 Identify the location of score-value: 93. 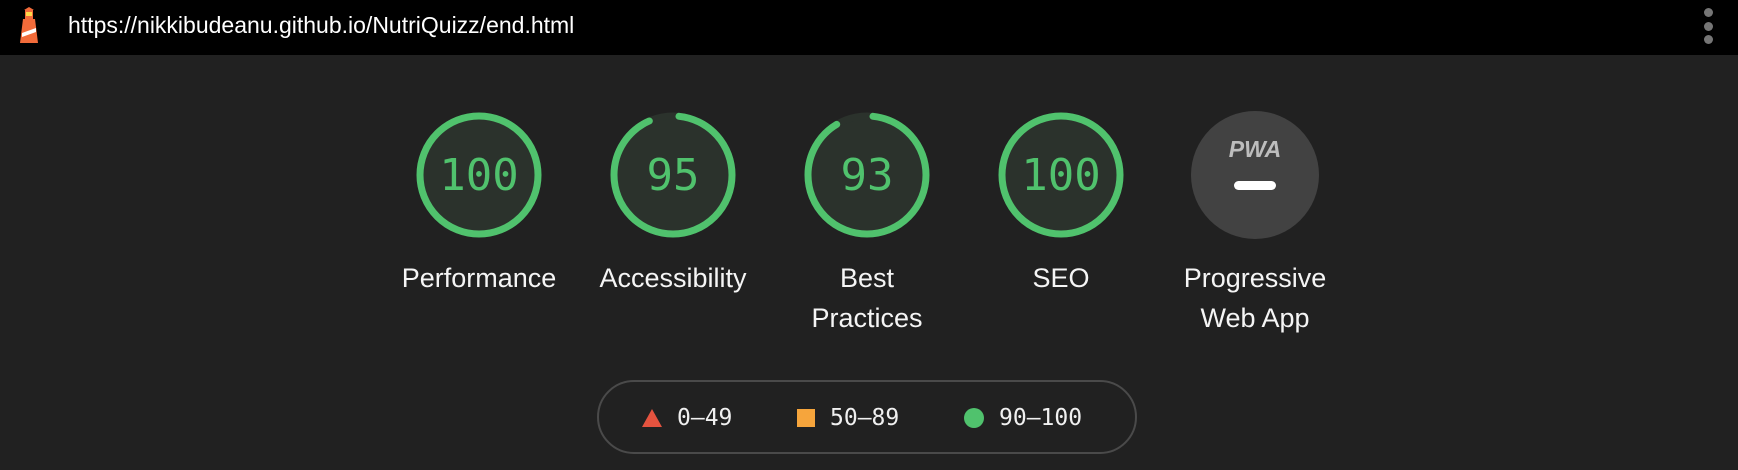
(867, 175).